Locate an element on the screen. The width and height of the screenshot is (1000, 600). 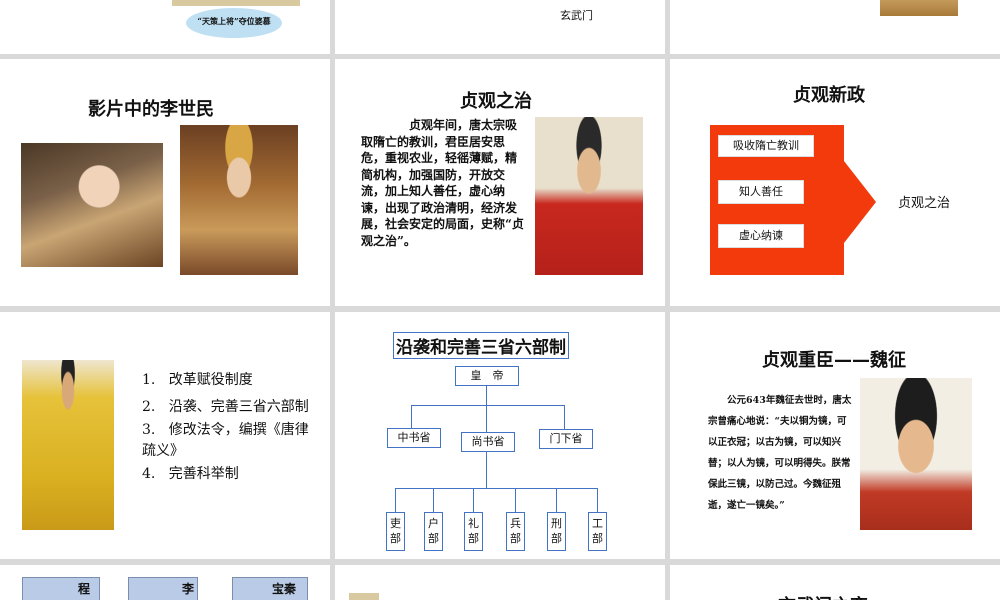
slide-title: 影片中的李世民 is located at coordinates (151, 109).